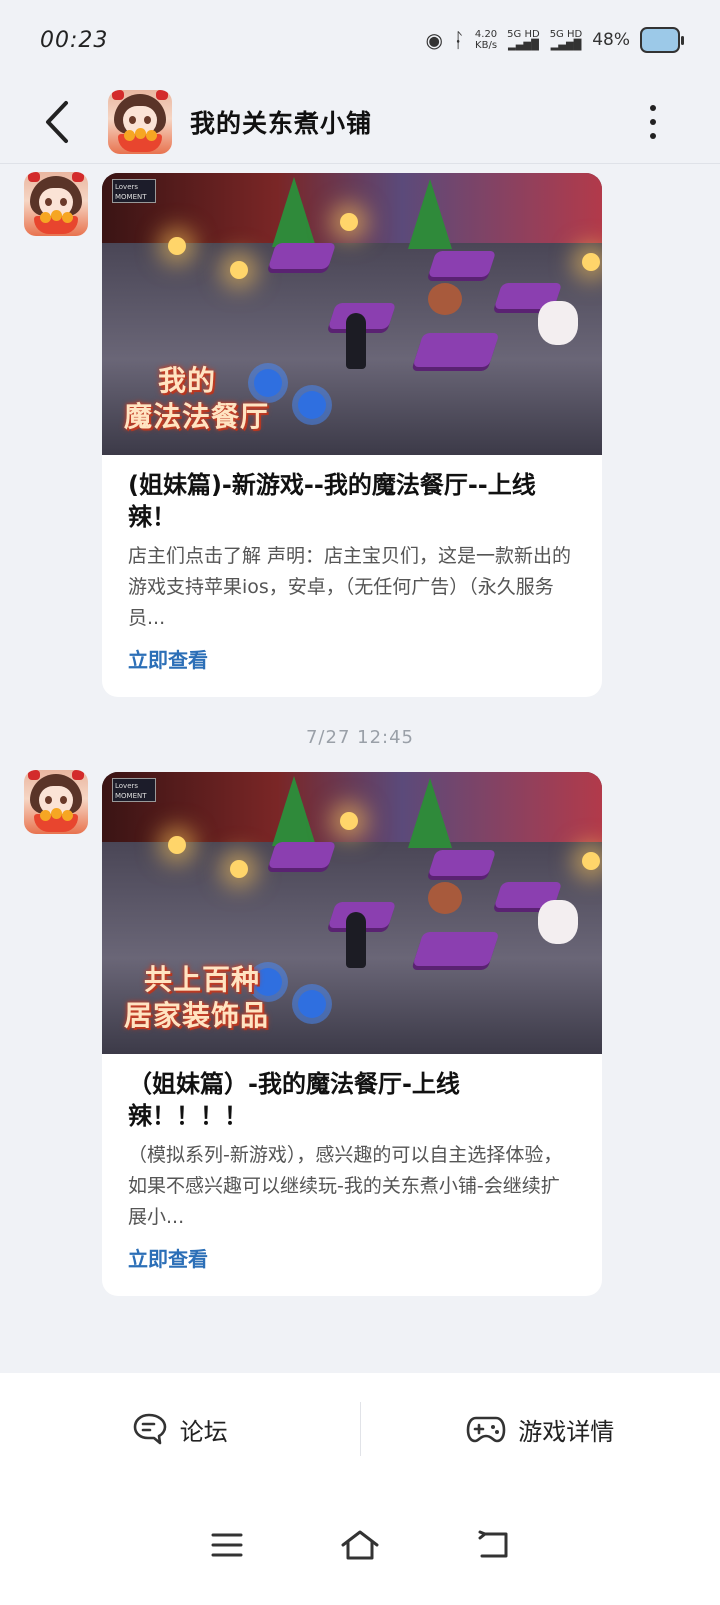 The image size is (720, 1605). What do you see at coordinates (196, 399) in the screenshot?
I see `image-caption: 我的 魔法法餐厅` at bounding box center [196, 399].